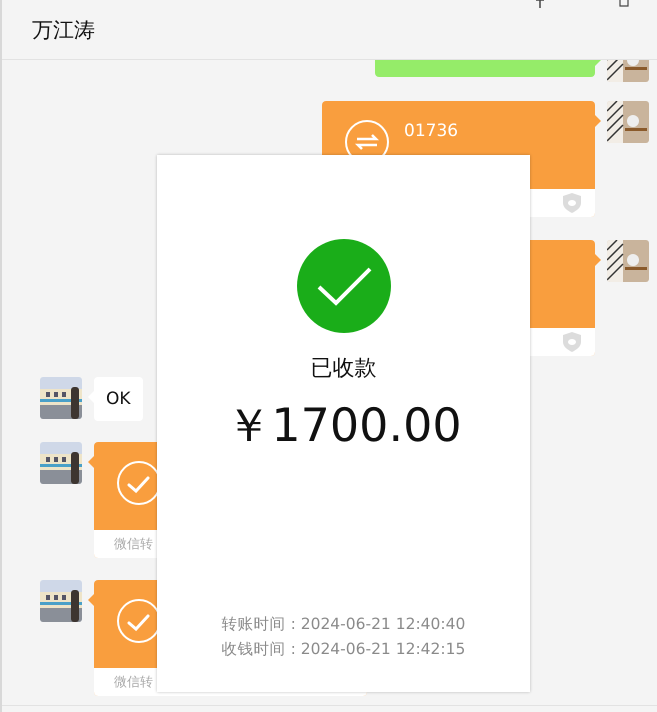 Image resolution: width=657 pixels, height=712 pixels. Describe the element at coordinates (118, 399) in the screenshot. I see `message-bubble: OK` at that location.